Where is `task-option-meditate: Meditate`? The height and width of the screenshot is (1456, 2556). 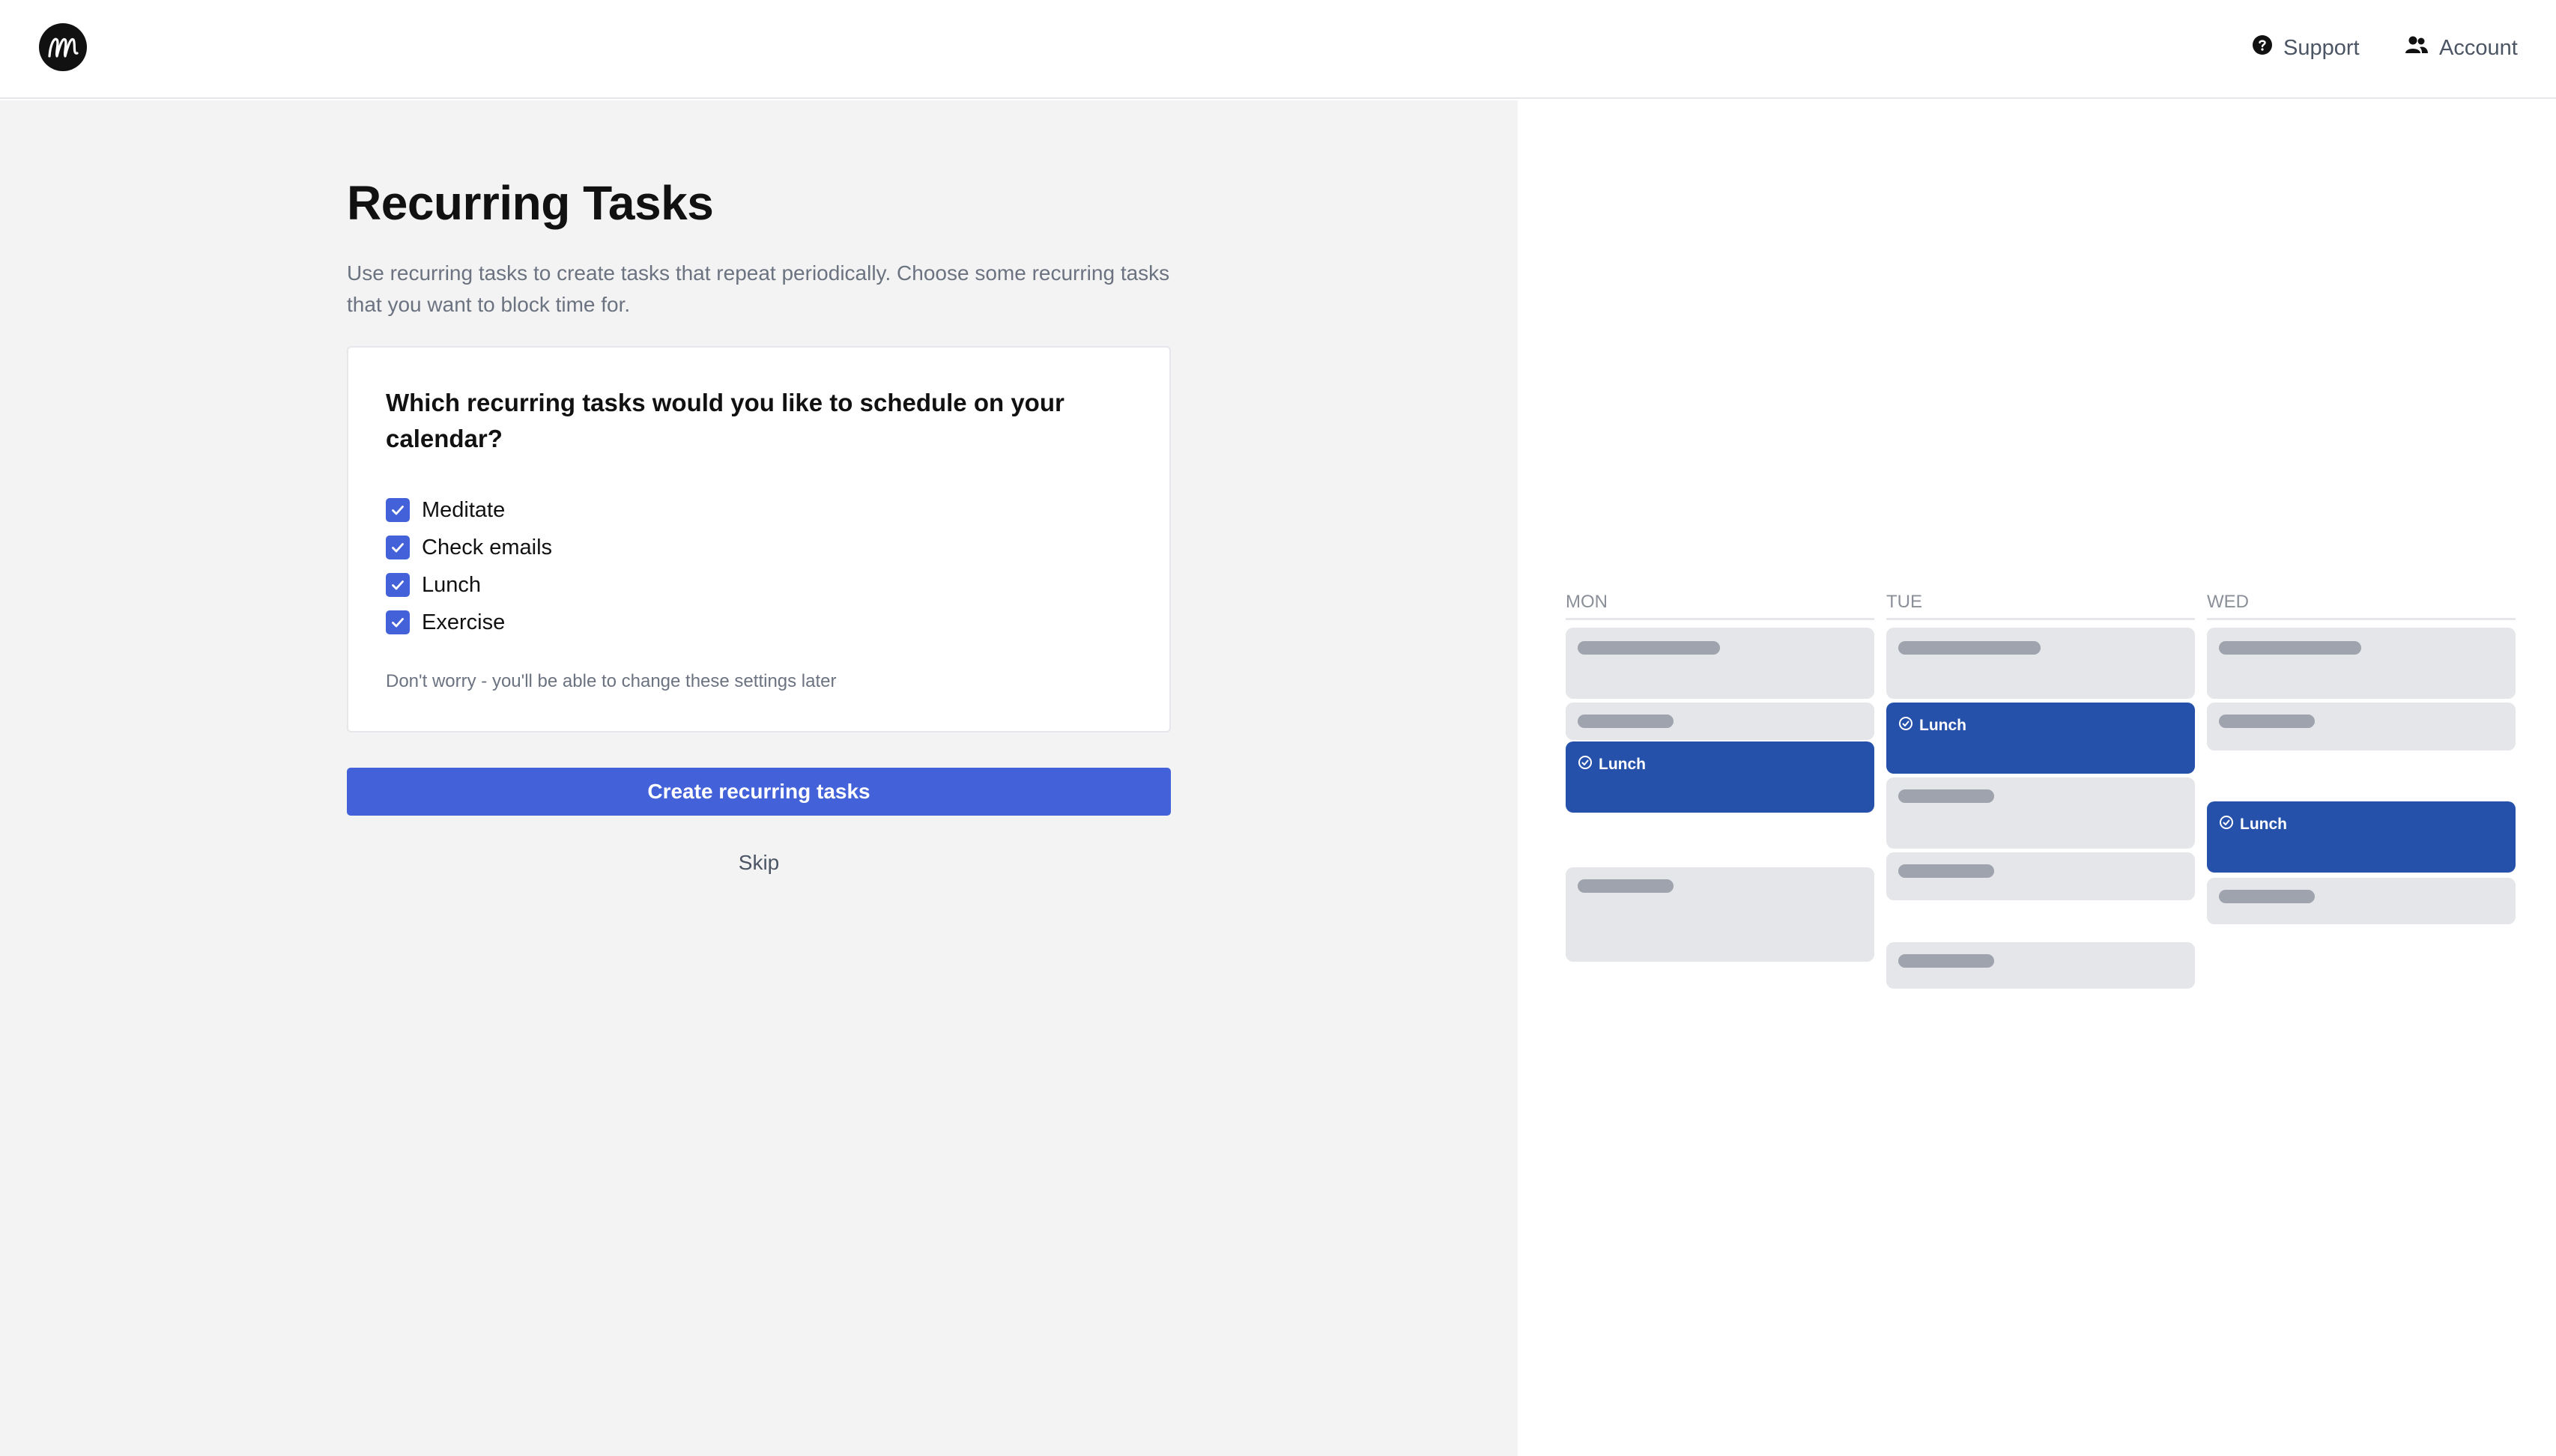 task-option-meditate: Meditate is located at coordinates (469, 510).